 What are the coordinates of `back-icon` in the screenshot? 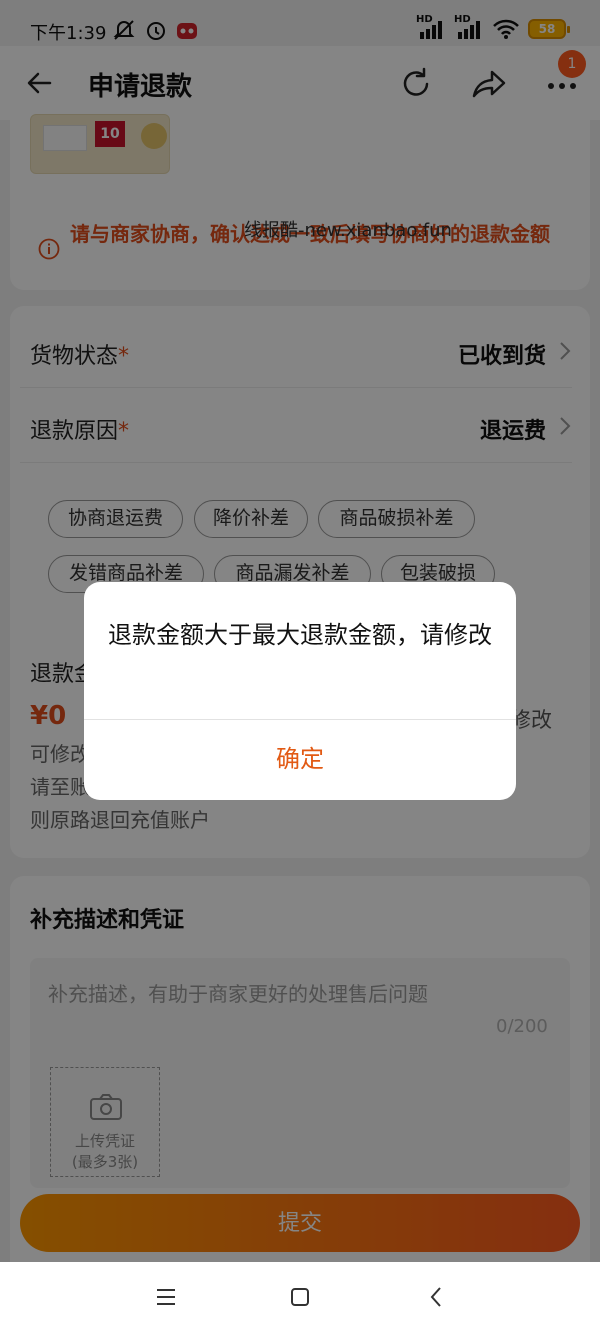 It's located at (436, 1297).